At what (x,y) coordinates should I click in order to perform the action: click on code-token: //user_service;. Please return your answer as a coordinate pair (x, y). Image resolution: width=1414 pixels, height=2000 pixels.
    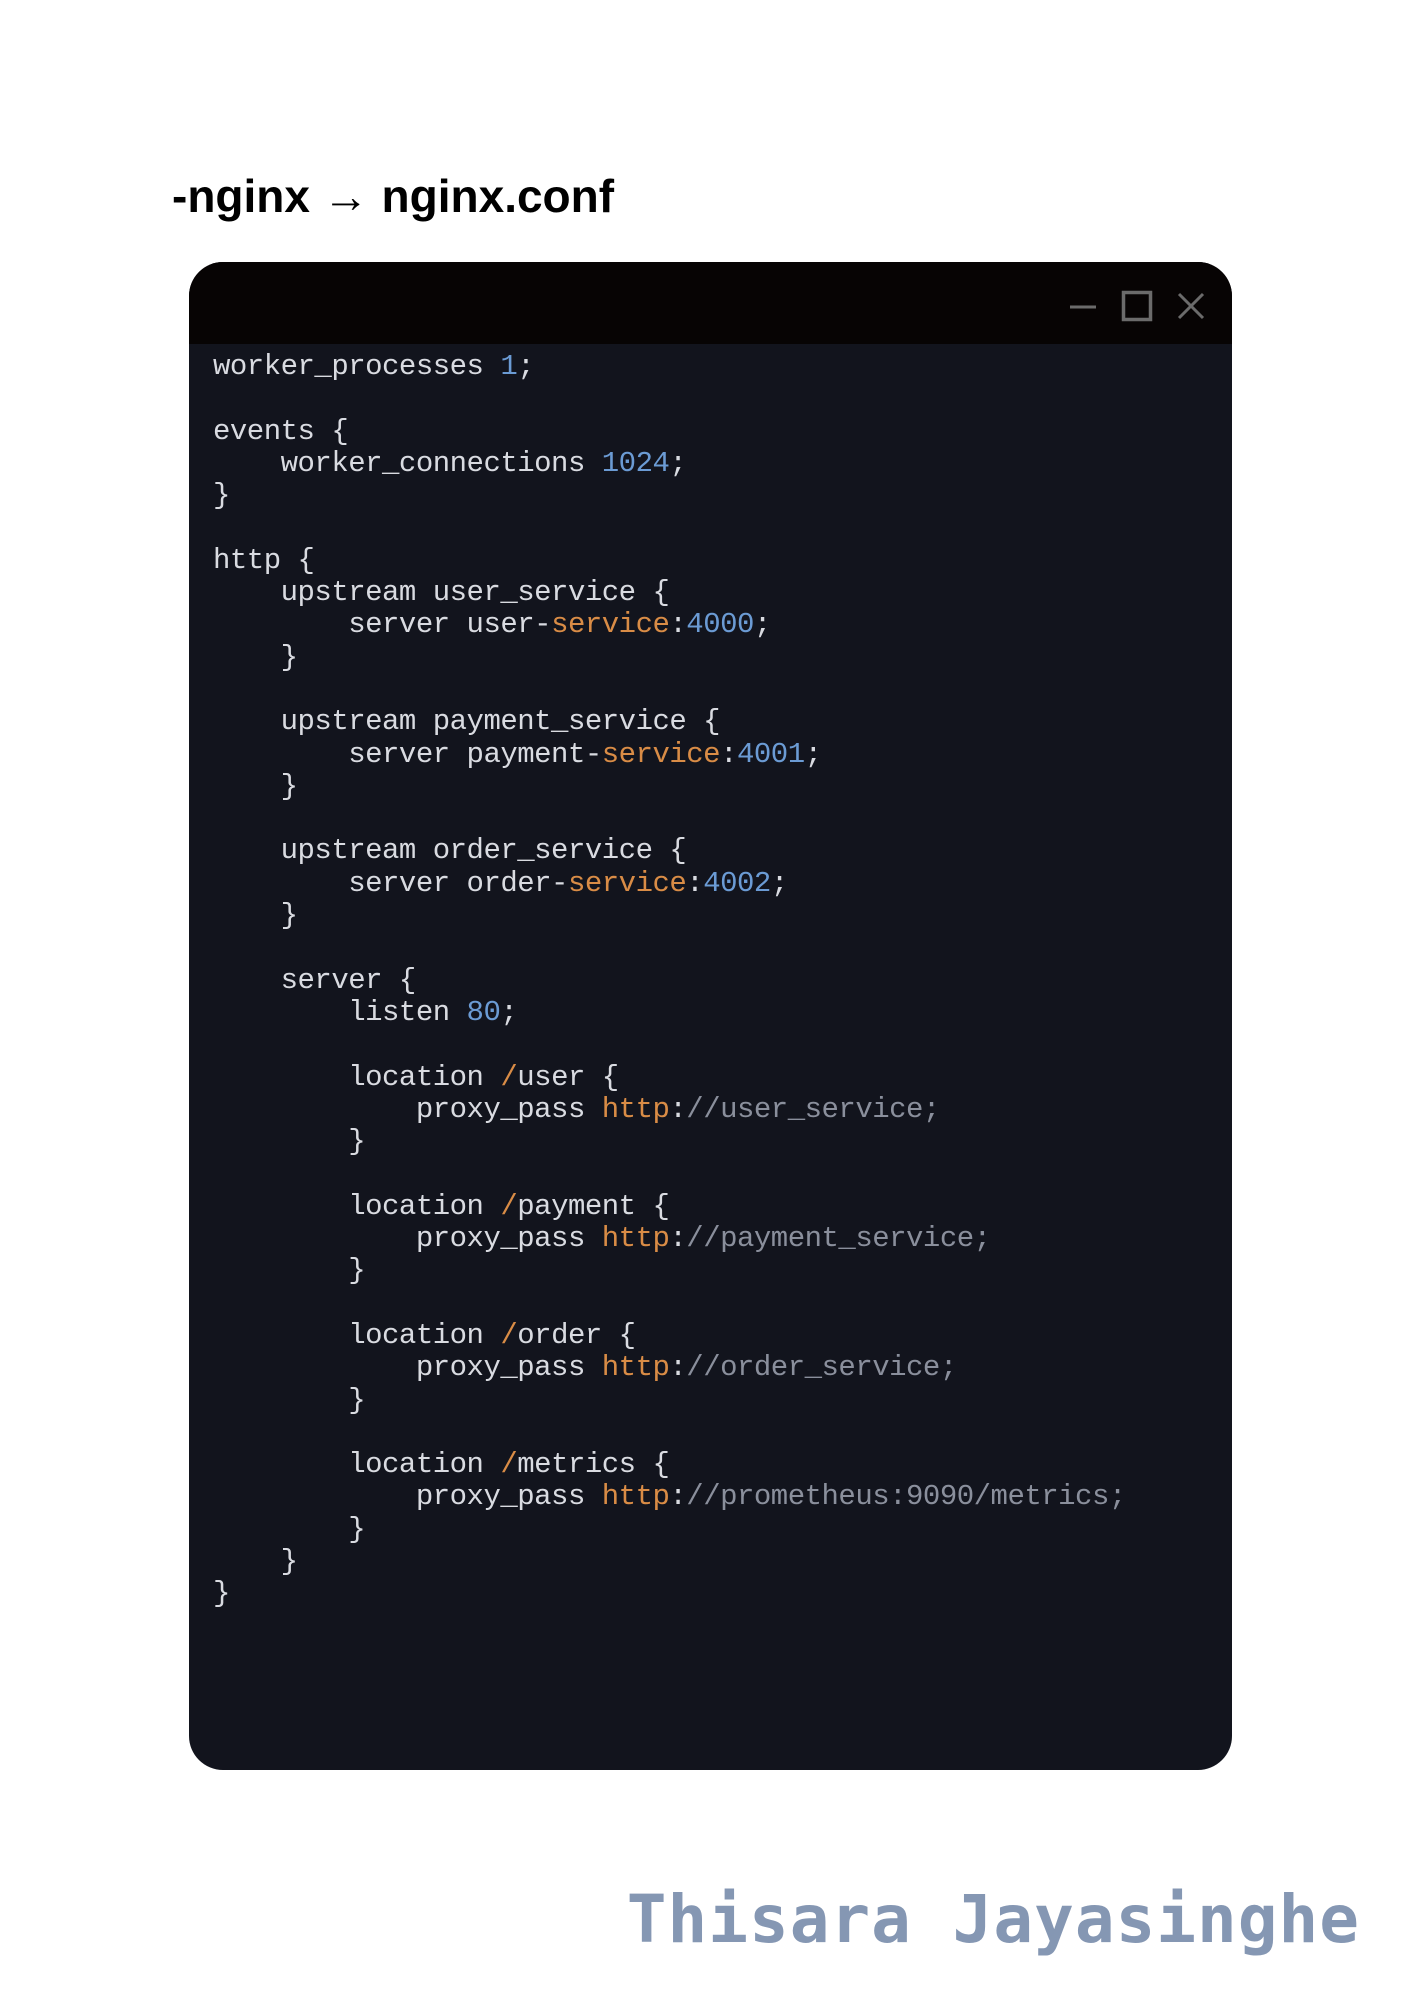
    Looking at the image, I should click on (813, 1109).